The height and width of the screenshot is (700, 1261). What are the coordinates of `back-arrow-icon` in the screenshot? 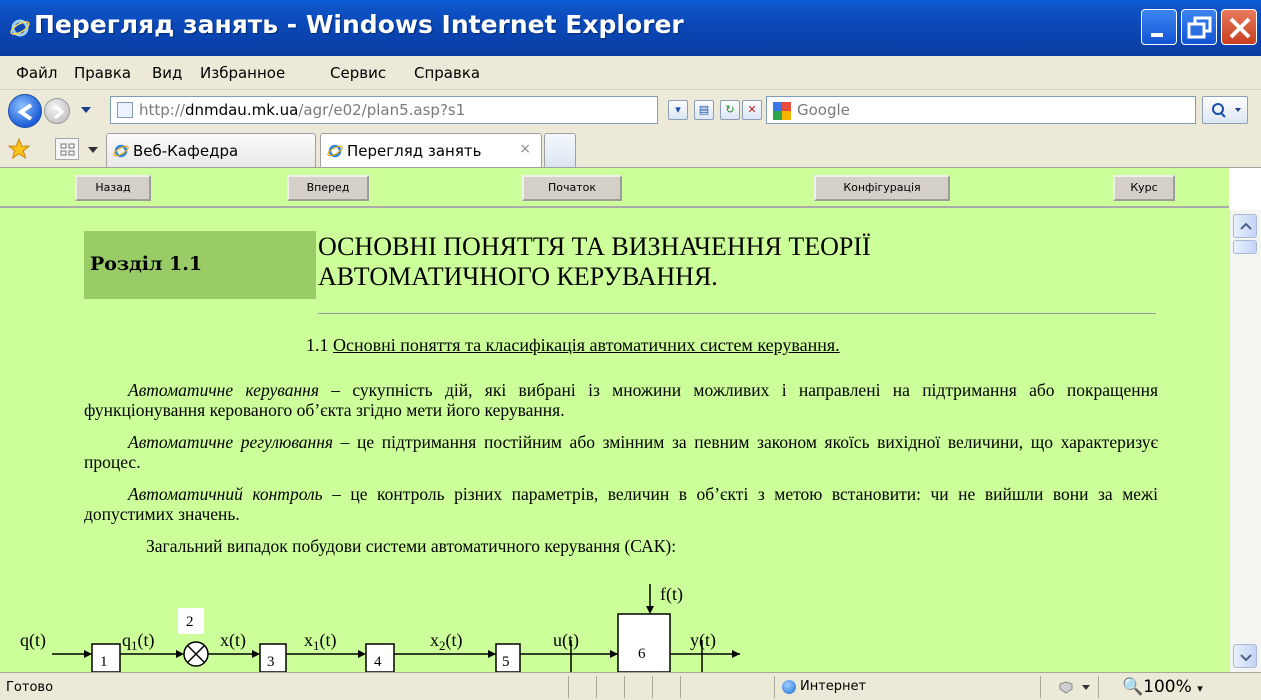 It's located at (25, 112).